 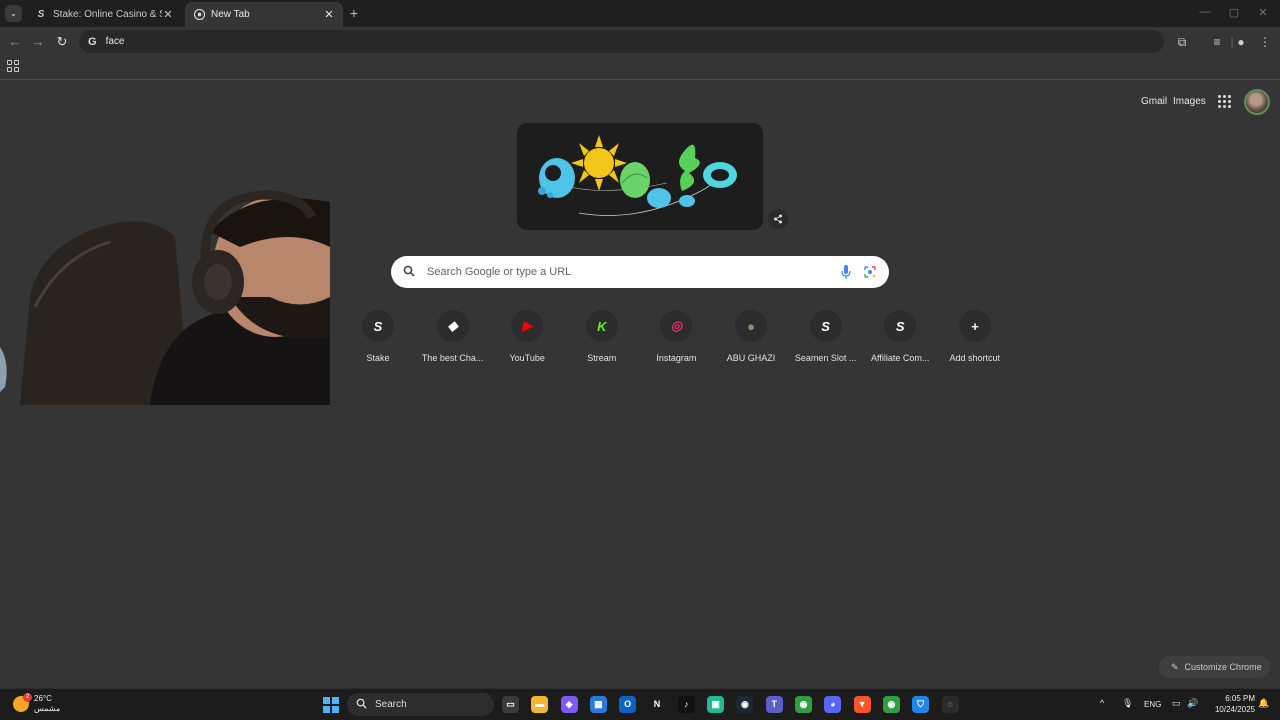 What do you see at coordinates (891, 704) in the screenshot?
I see `chrome-profile-icon: ◉` at bounding box center [891, 704].